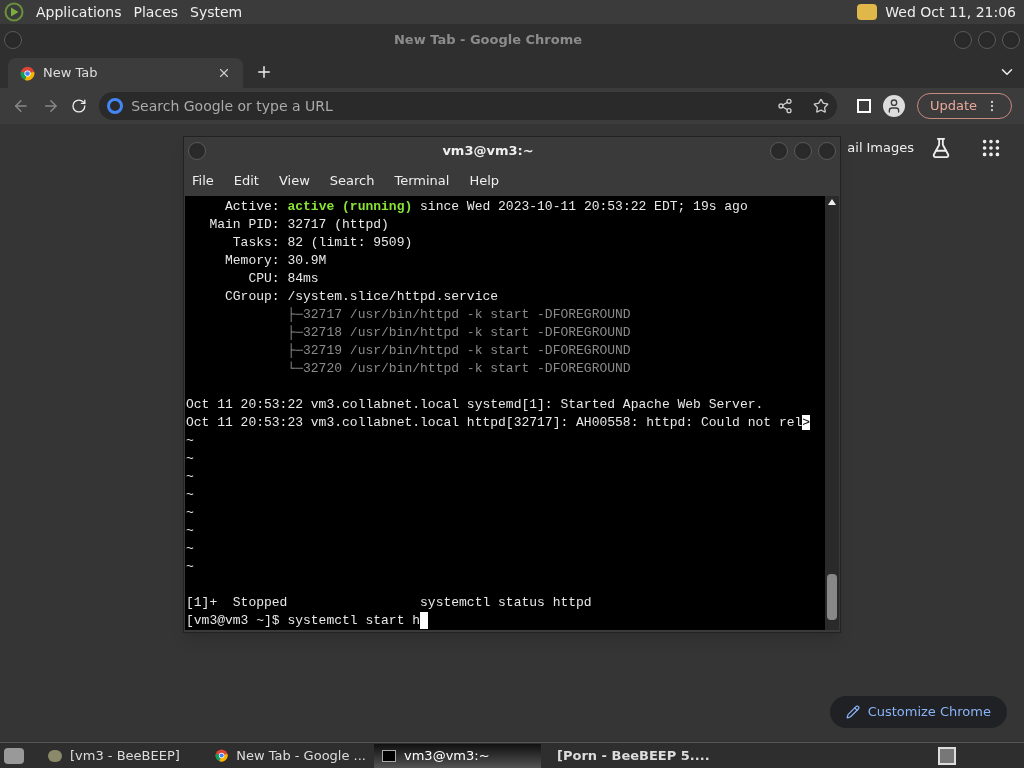 The height and width of the screenshot is (768, 1024). Describe the element at coordinates (79, 106) in the screenshot. I see `reload-icon` at that location.